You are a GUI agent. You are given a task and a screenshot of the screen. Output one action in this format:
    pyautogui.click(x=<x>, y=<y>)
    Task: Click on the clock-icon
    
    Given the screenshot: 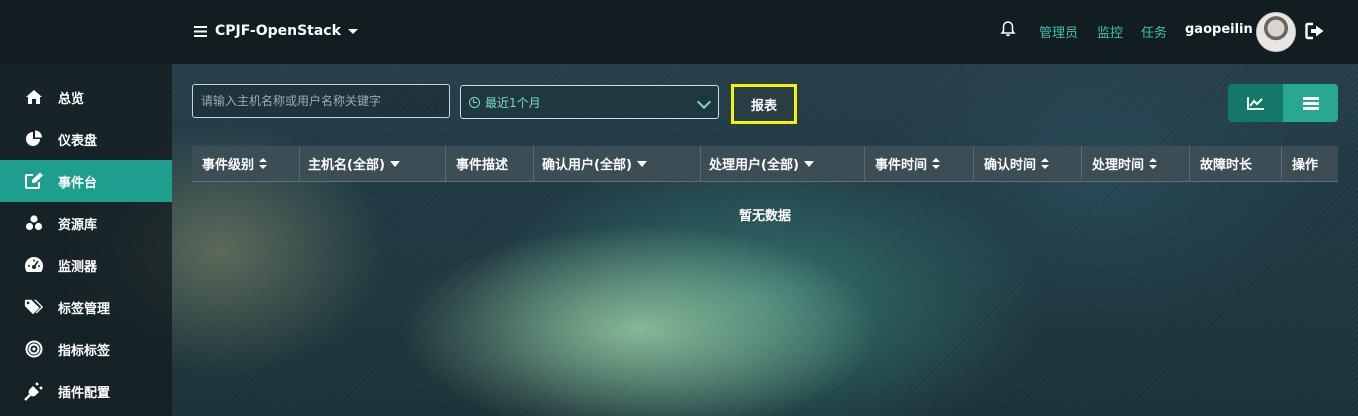 What is the action you would take?
    pyautogui.click(x=474, y=102)
    